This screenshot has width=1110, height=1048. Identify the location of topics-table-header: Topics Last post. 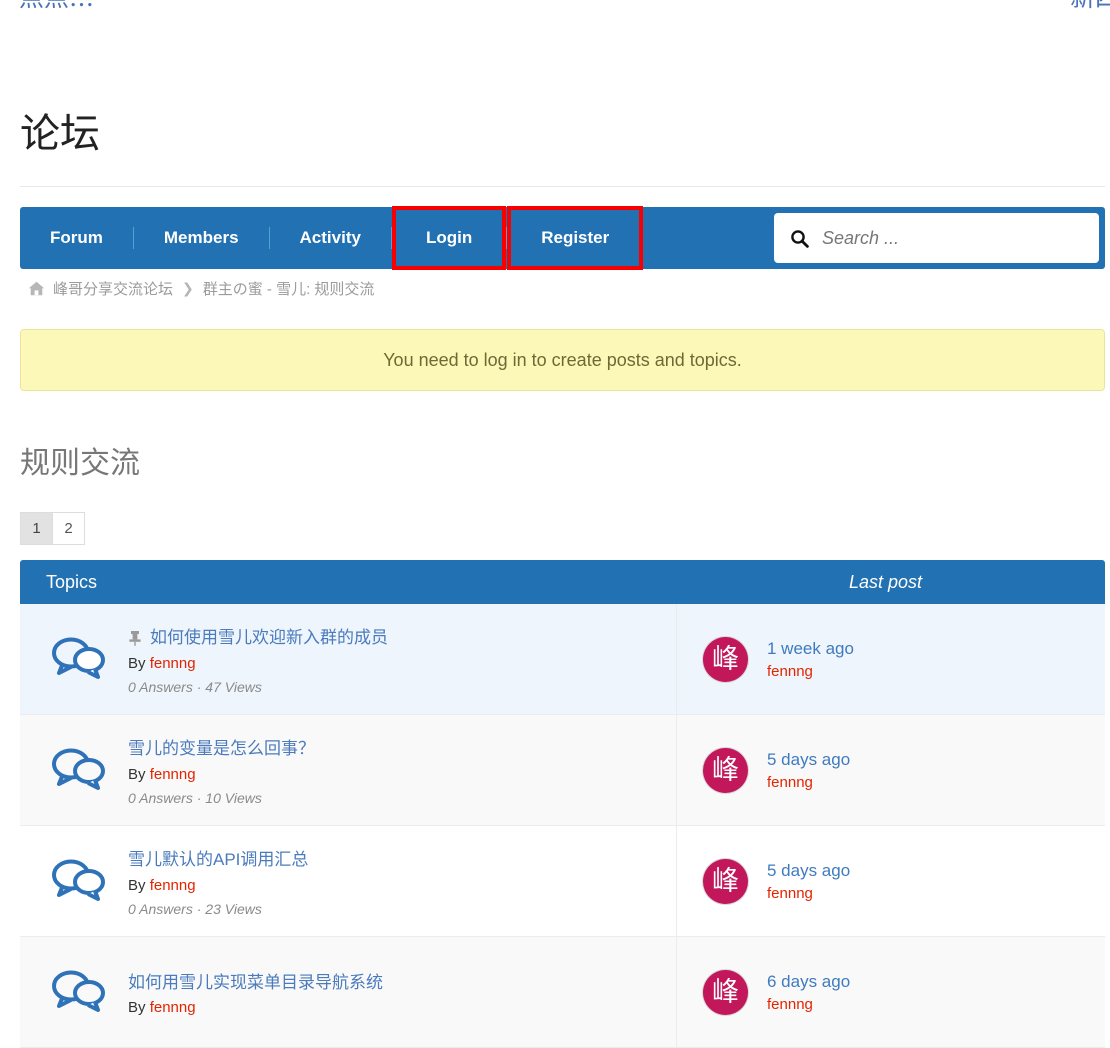
(562, 582).